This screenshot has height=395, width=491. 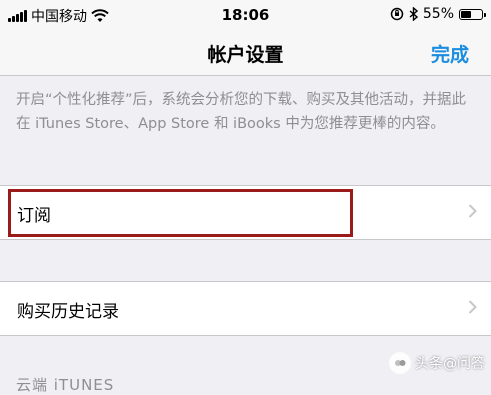 What do you see at coordinates (450, 364) in the screenshot?
I see `watermark-text: 头条@问答` at bounding box center [450, 364].